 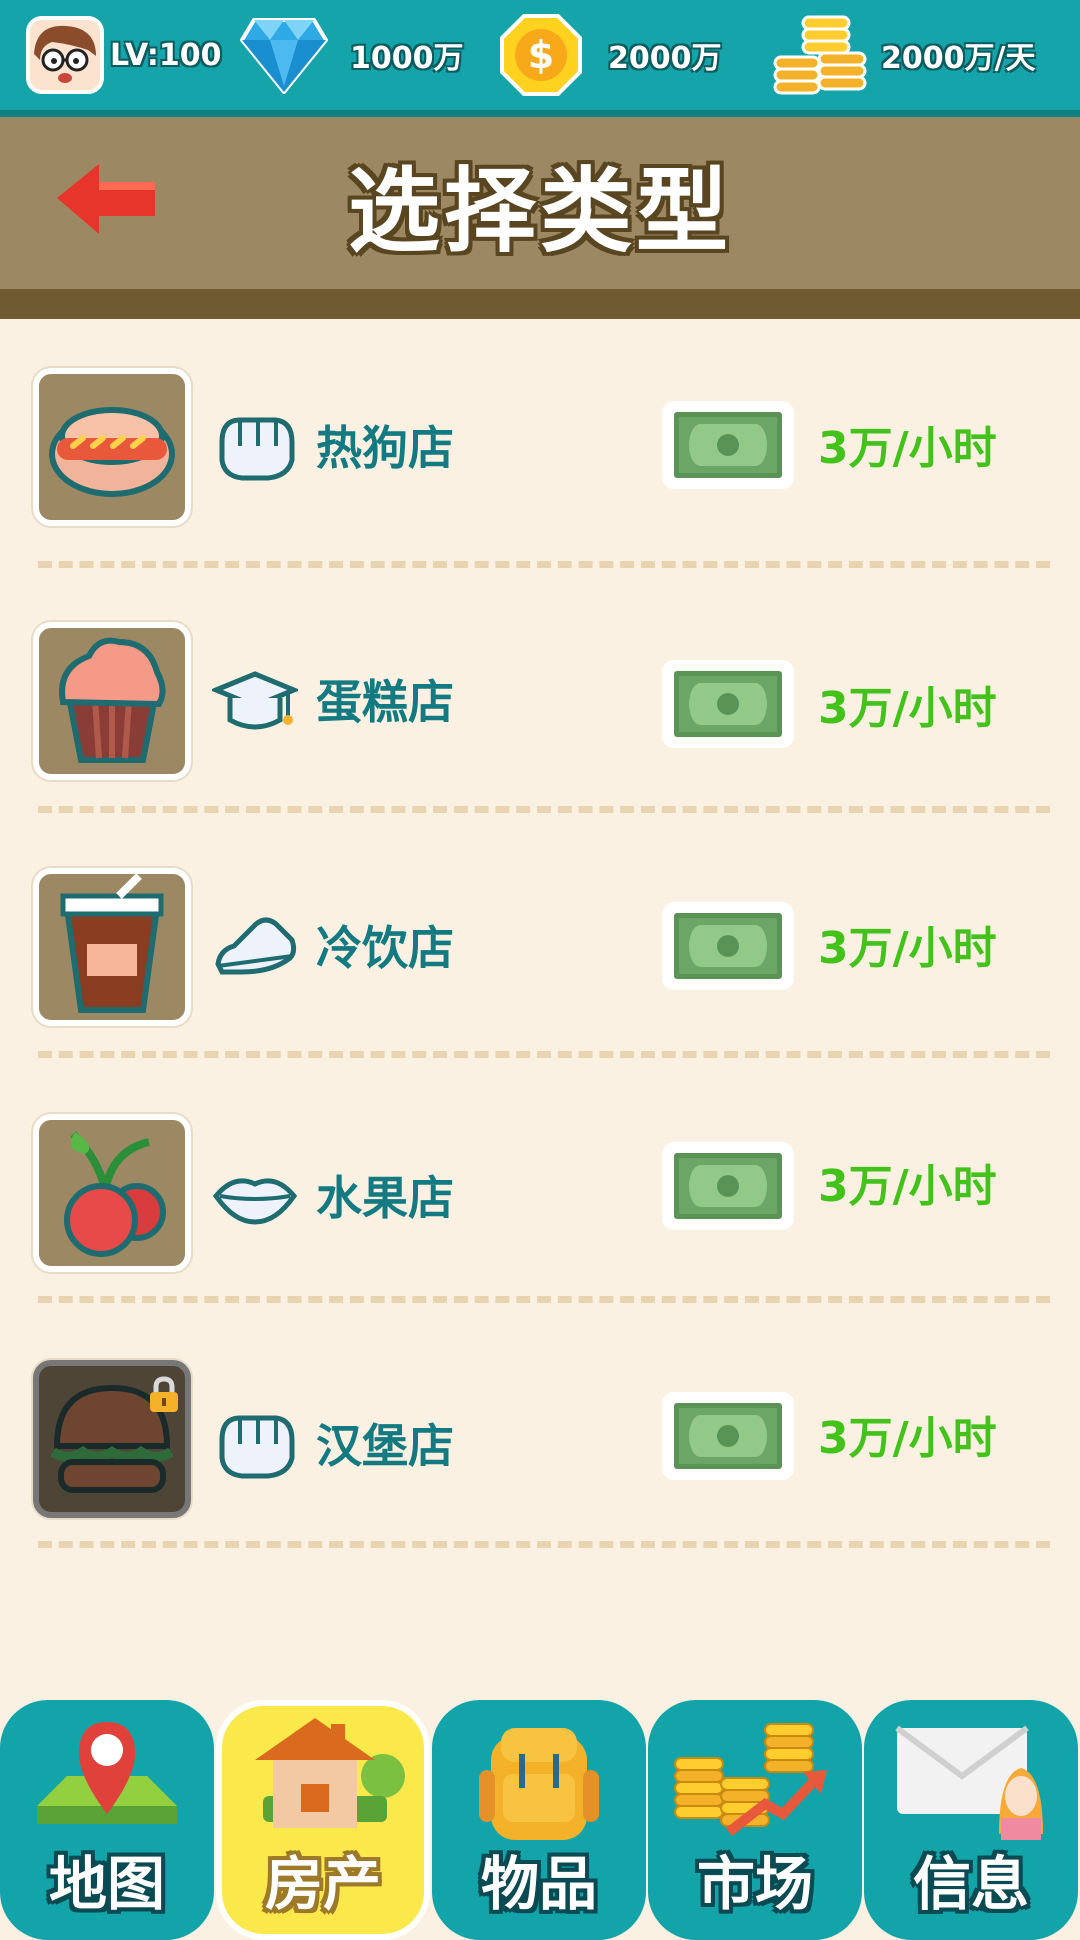 I want to click on diamond-counter: 1000万, so click(x=352, y=55).